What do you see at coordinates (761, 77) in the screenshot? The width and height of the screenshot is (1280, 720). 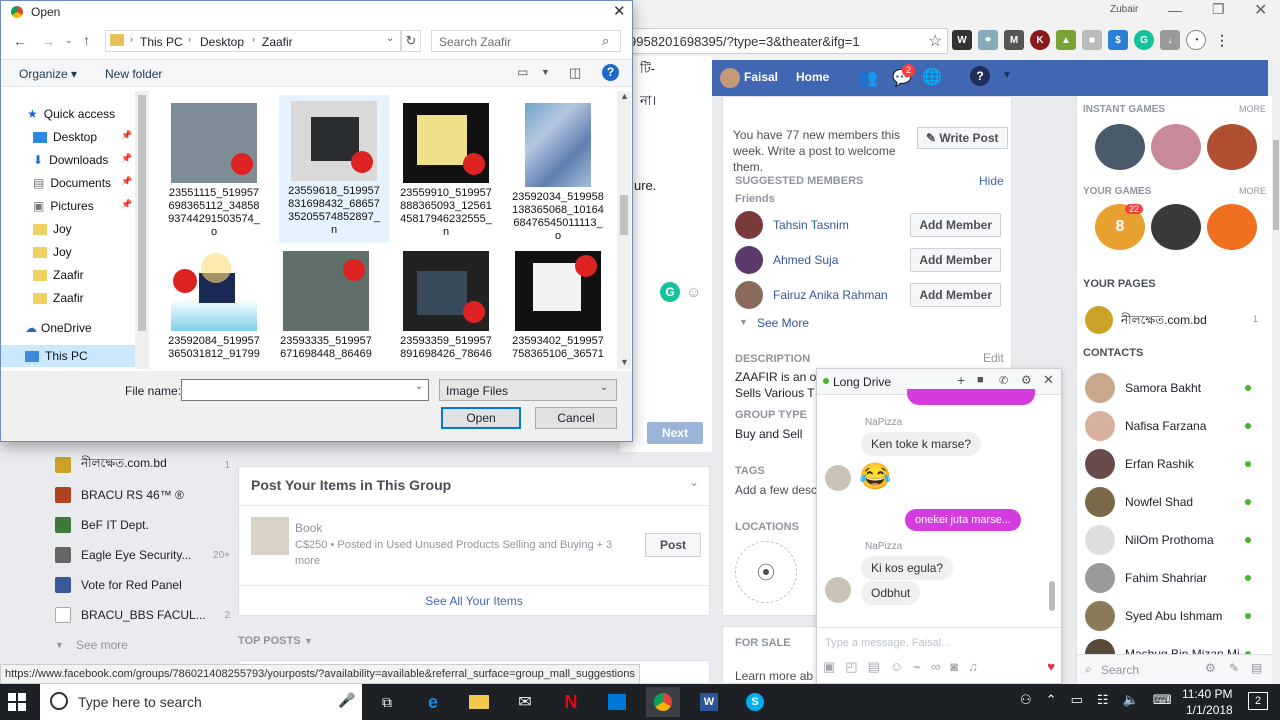 I see `nav-profile-name: Faisal` at bounding box center [761, 77].